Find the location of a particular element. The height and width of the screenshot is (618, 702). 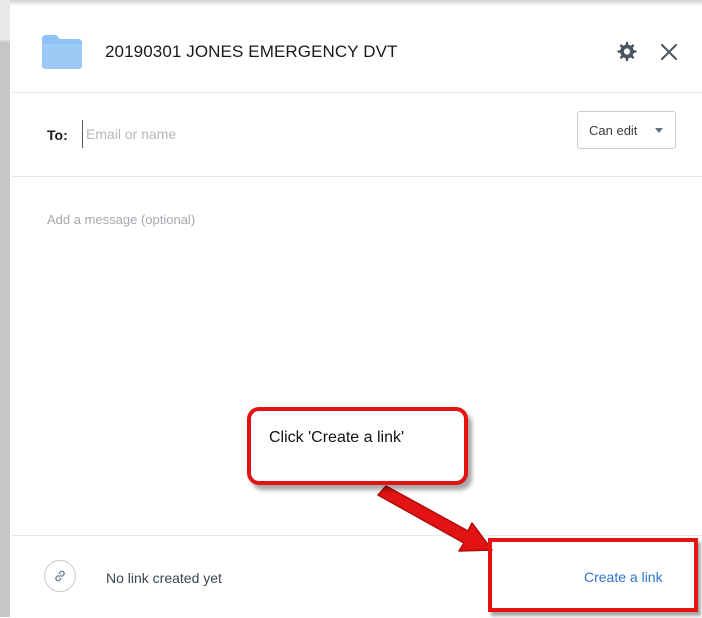

window-frame-left is located at coordinates (5, 308).